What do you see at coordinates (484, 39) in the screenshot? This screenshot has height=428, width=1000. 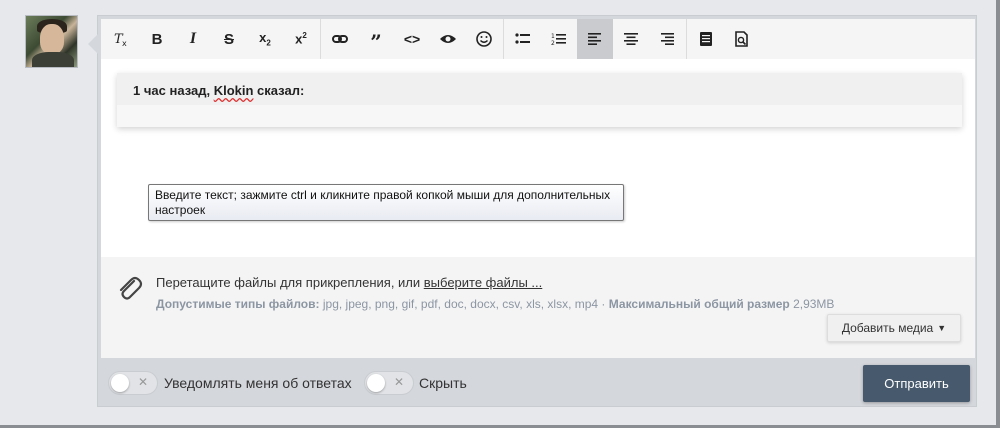 I see `smiley-icon` at bounding box center [484, 39].